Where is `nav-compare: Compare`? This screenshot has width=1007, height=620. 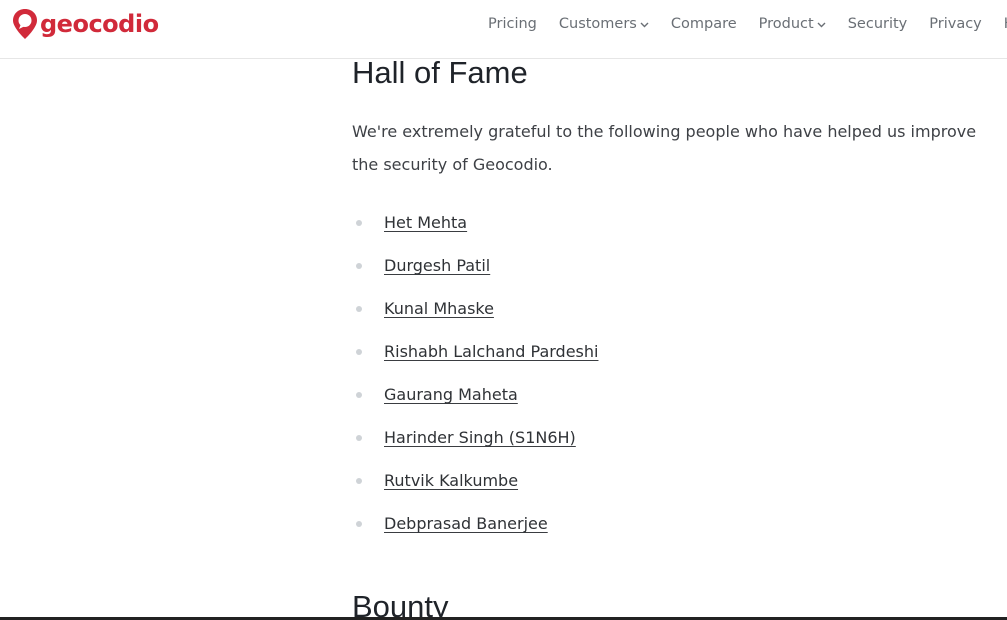
nav-compare: Compare is located at coordinates (704, 24).